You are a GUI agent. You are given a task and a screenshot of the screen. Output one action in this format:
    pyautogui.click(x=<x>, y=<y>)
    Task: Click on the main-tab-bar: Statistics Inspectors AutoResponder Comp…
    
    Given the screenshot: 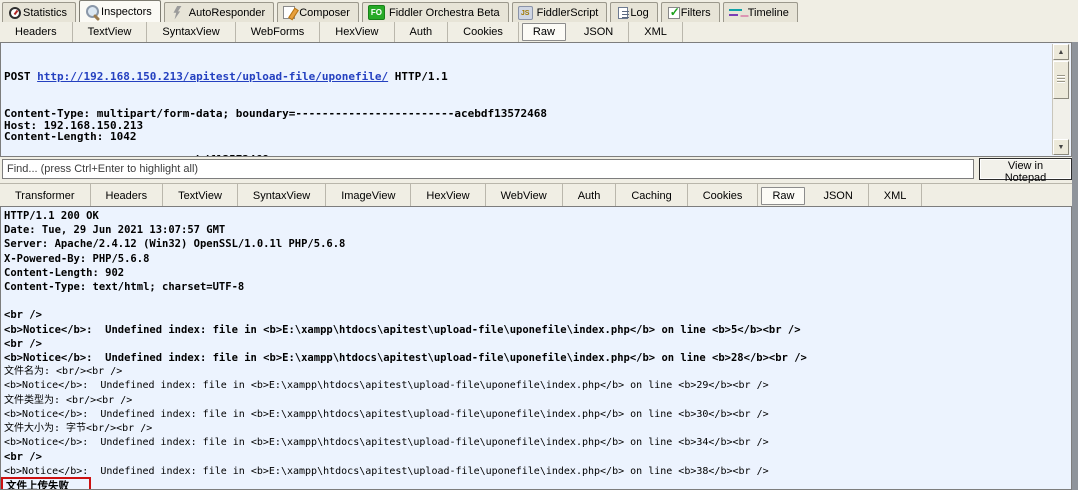 What is the action you would take?
    pyautogui.click(x=539, y=11)
    